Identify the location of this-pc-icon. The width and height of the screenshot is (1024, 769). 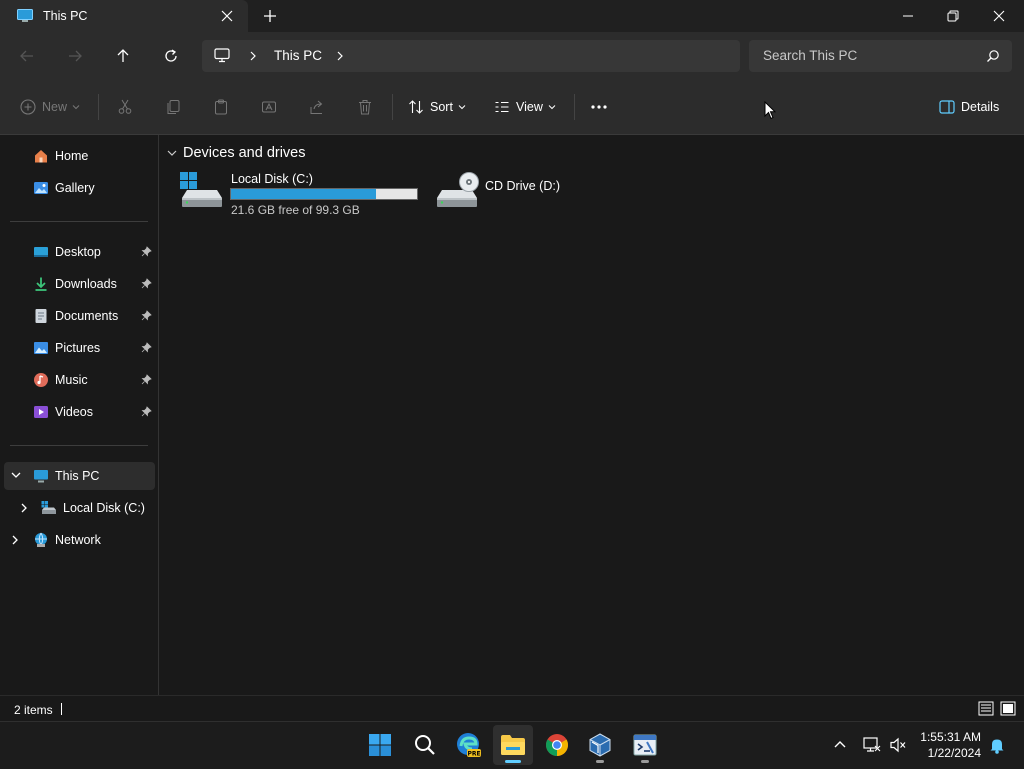
(41, 476).